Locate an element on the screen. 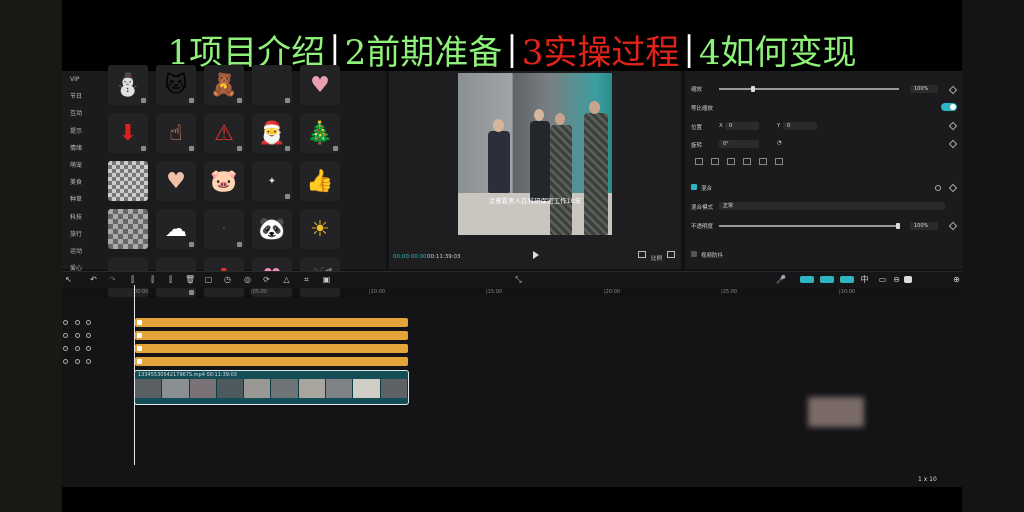  mirror-icon: ◎ is located at coordinates (247, 279).